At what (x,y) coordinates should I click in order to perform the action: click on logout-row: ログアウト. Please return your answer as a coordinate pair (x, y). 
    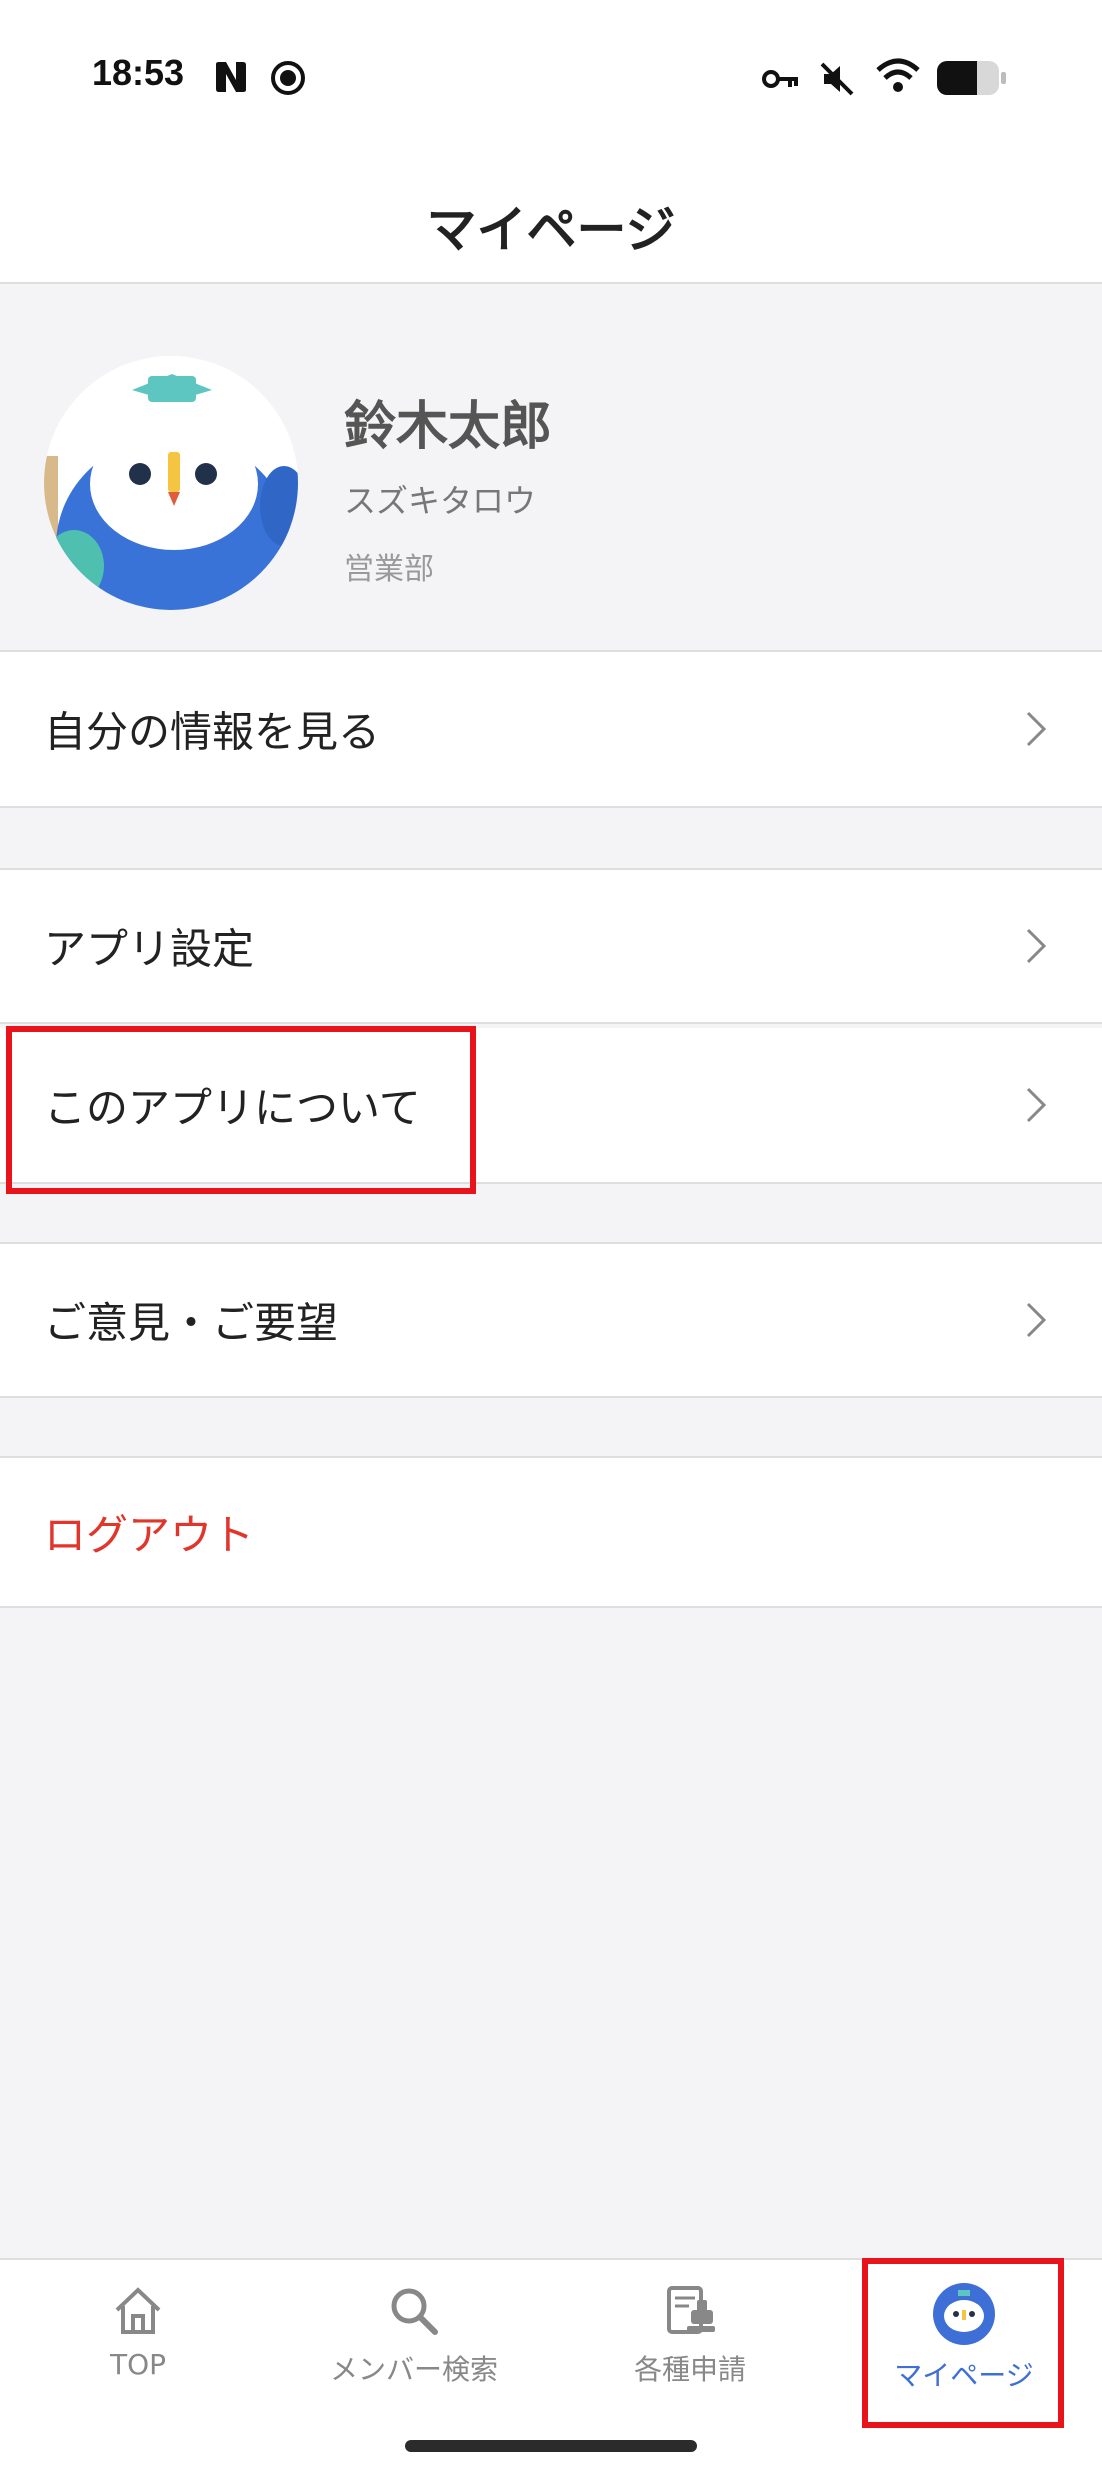
    Looking at the image, I should click on (551, 1532).